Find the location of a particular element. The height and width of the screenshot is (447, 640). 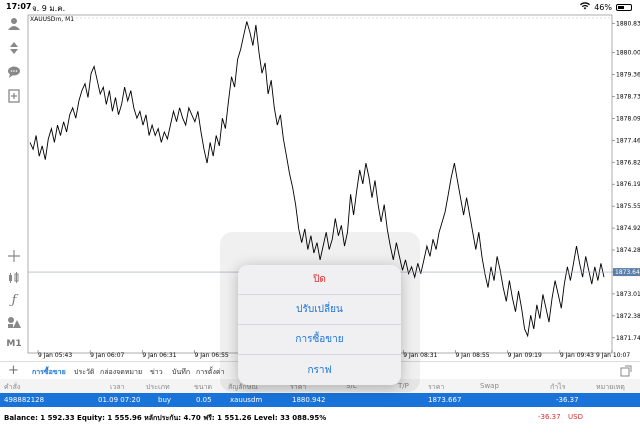

y-tick-label: 1880.000 is located at coordinates (628, 53).